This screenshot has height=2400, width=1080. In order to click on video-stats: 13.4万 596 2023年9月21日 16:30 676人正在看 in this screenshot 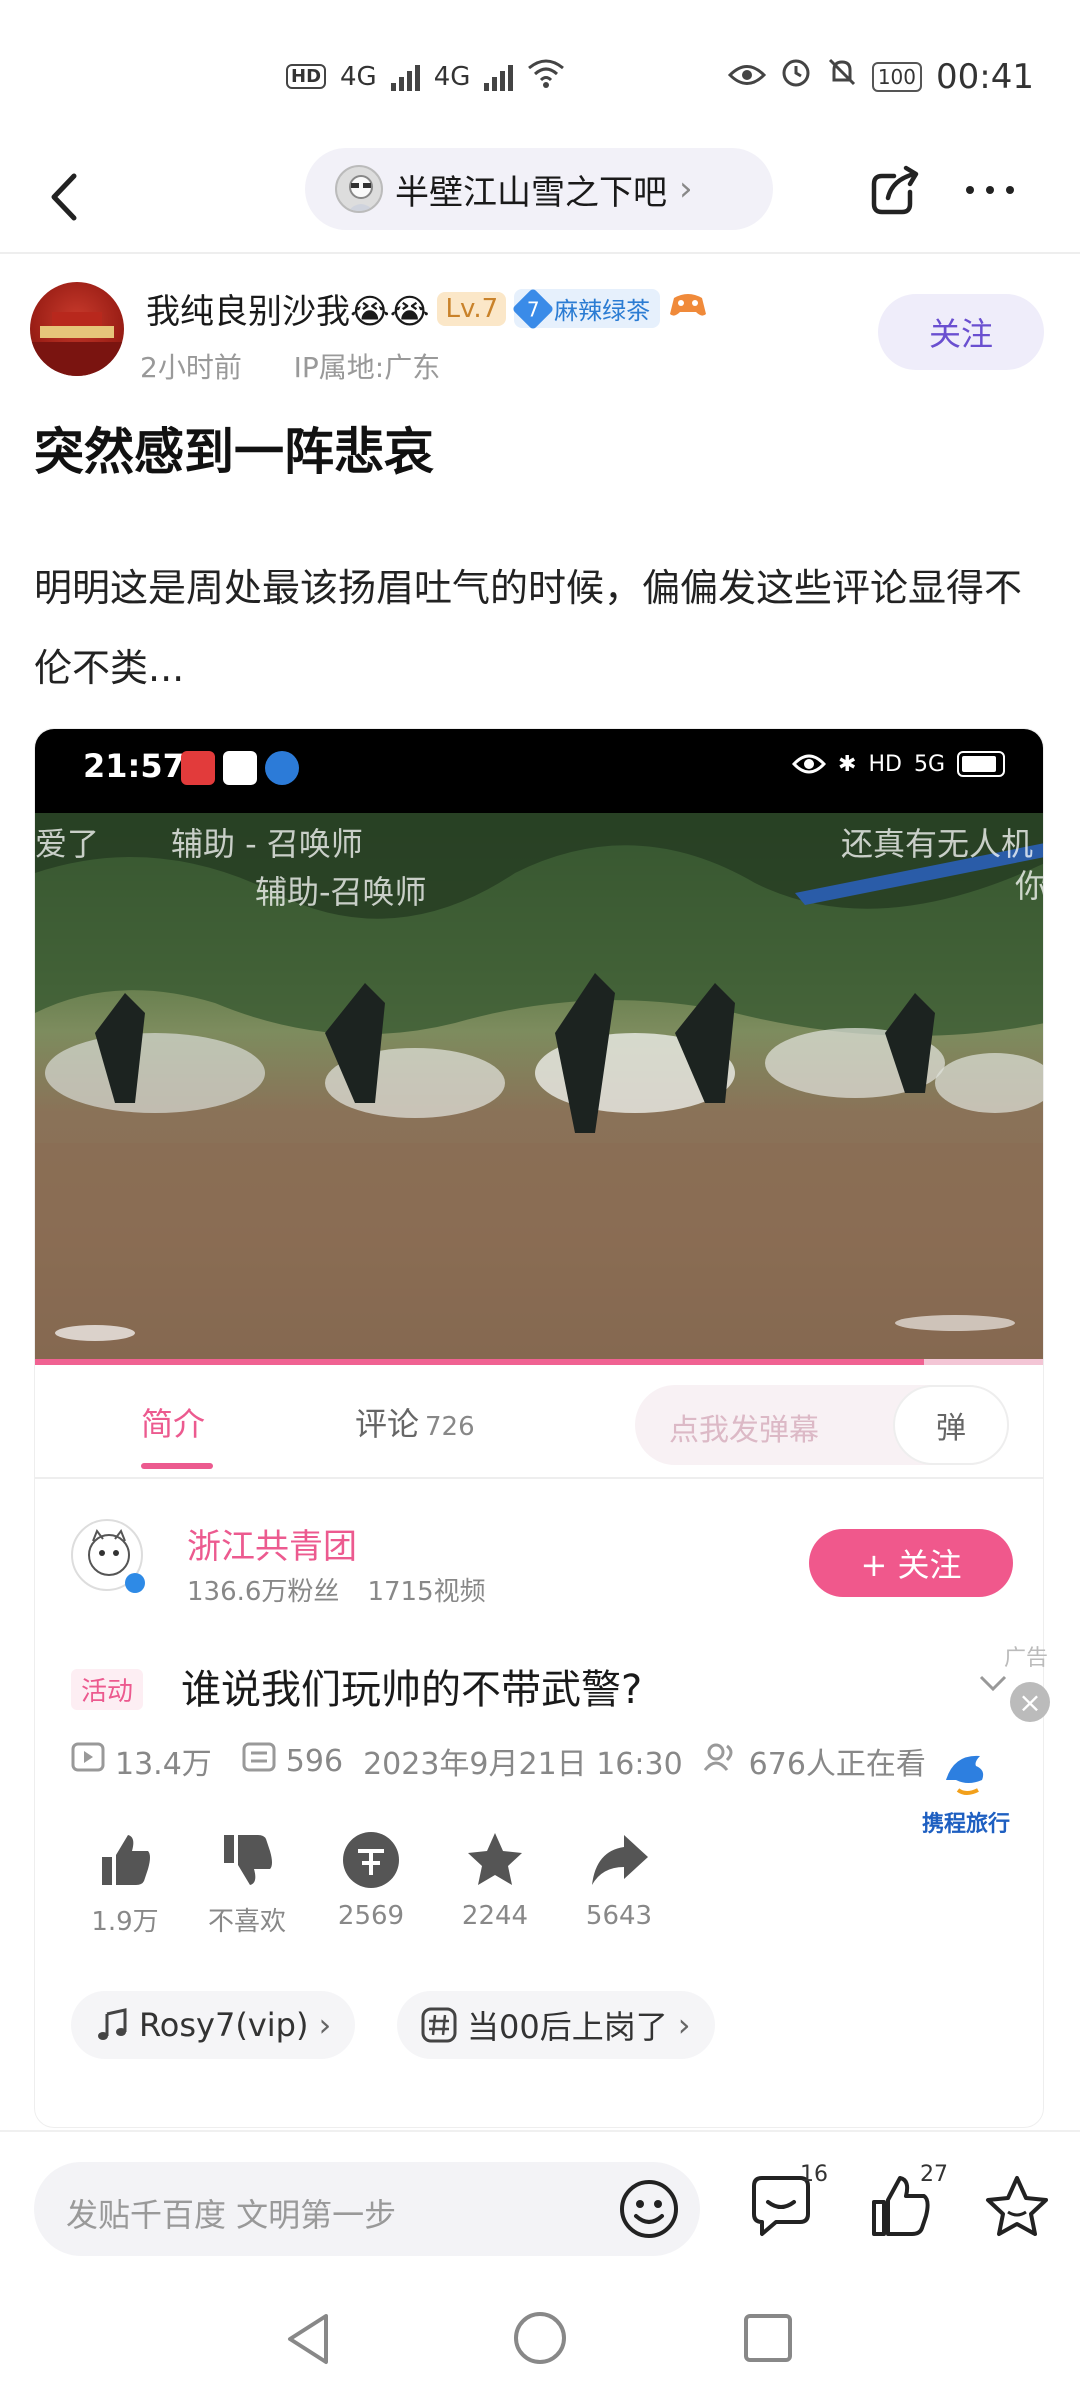, I will do `click(498, 1761)`.